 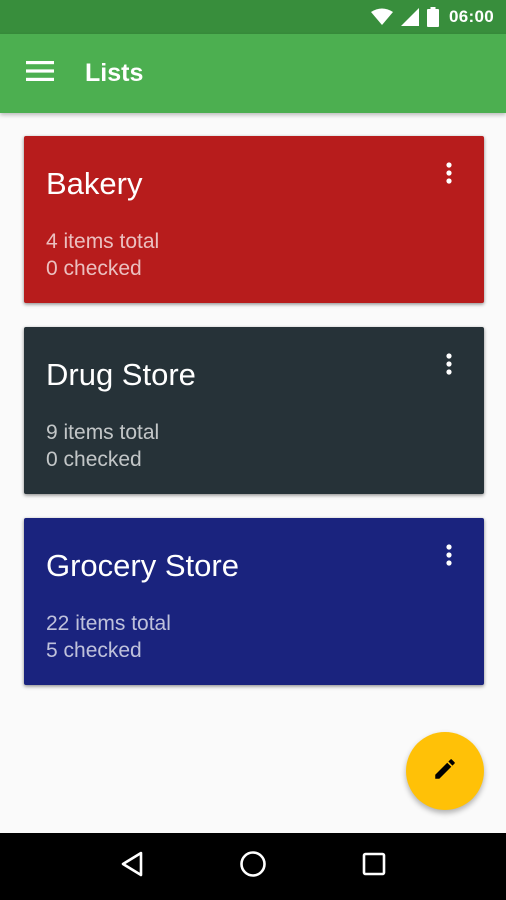 I want to click on recents-button, so click(x=374, y=867).